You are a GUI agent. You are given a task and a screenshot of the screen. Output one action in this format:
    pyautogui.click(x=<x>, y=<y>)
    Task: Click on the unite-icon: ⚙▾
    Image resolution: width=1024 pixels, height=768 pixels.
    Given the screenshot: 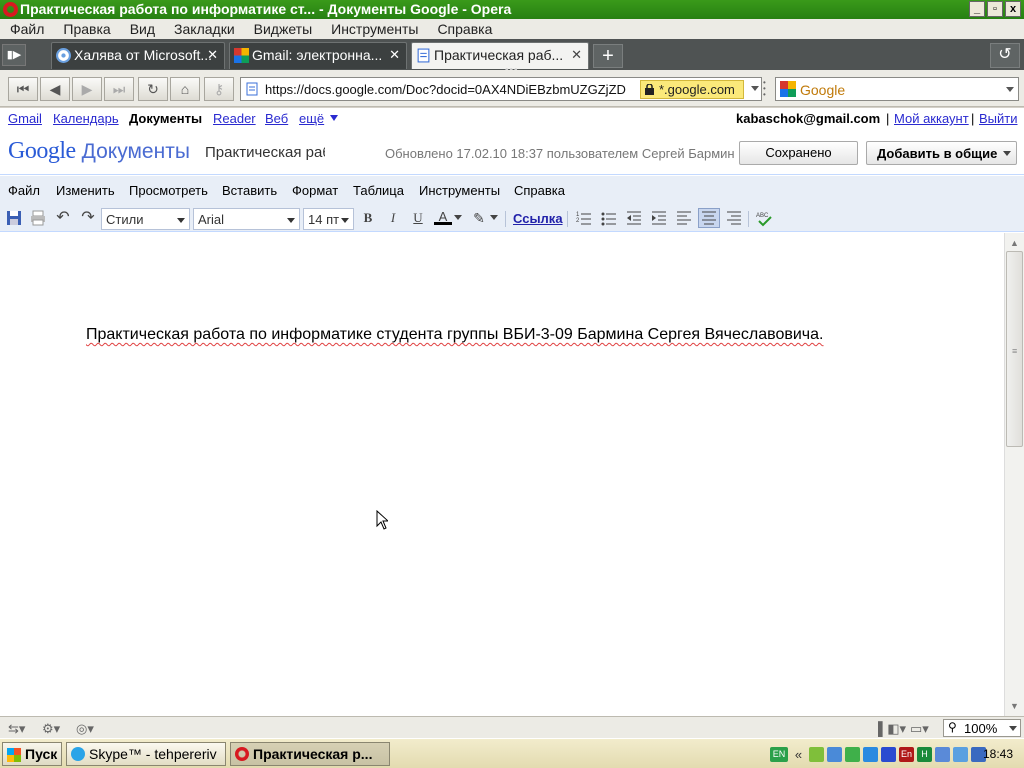 What is the action you would take?
    pyautogui.click(x=51, y=729)
    